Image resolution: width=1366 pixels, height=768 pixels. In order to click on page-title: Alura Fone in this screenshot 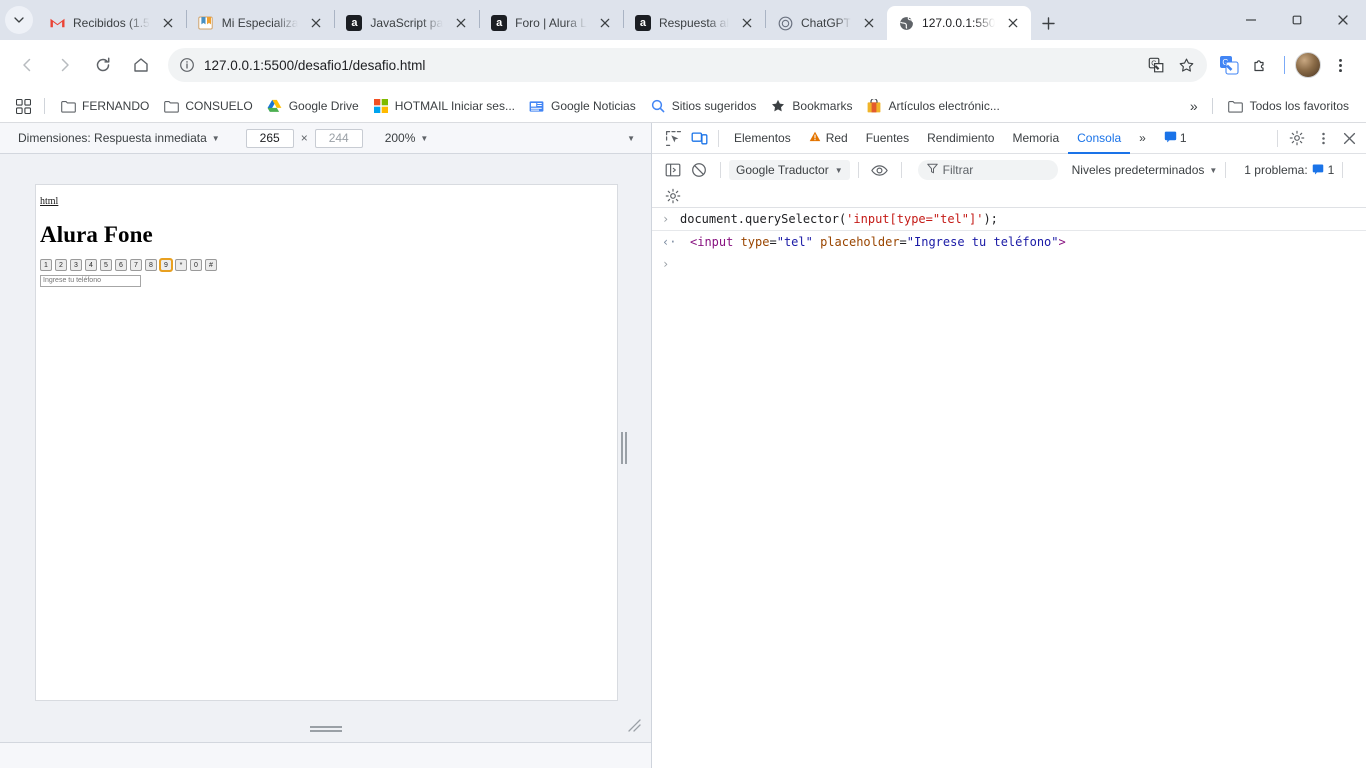, I will do `click(96, 234)`.